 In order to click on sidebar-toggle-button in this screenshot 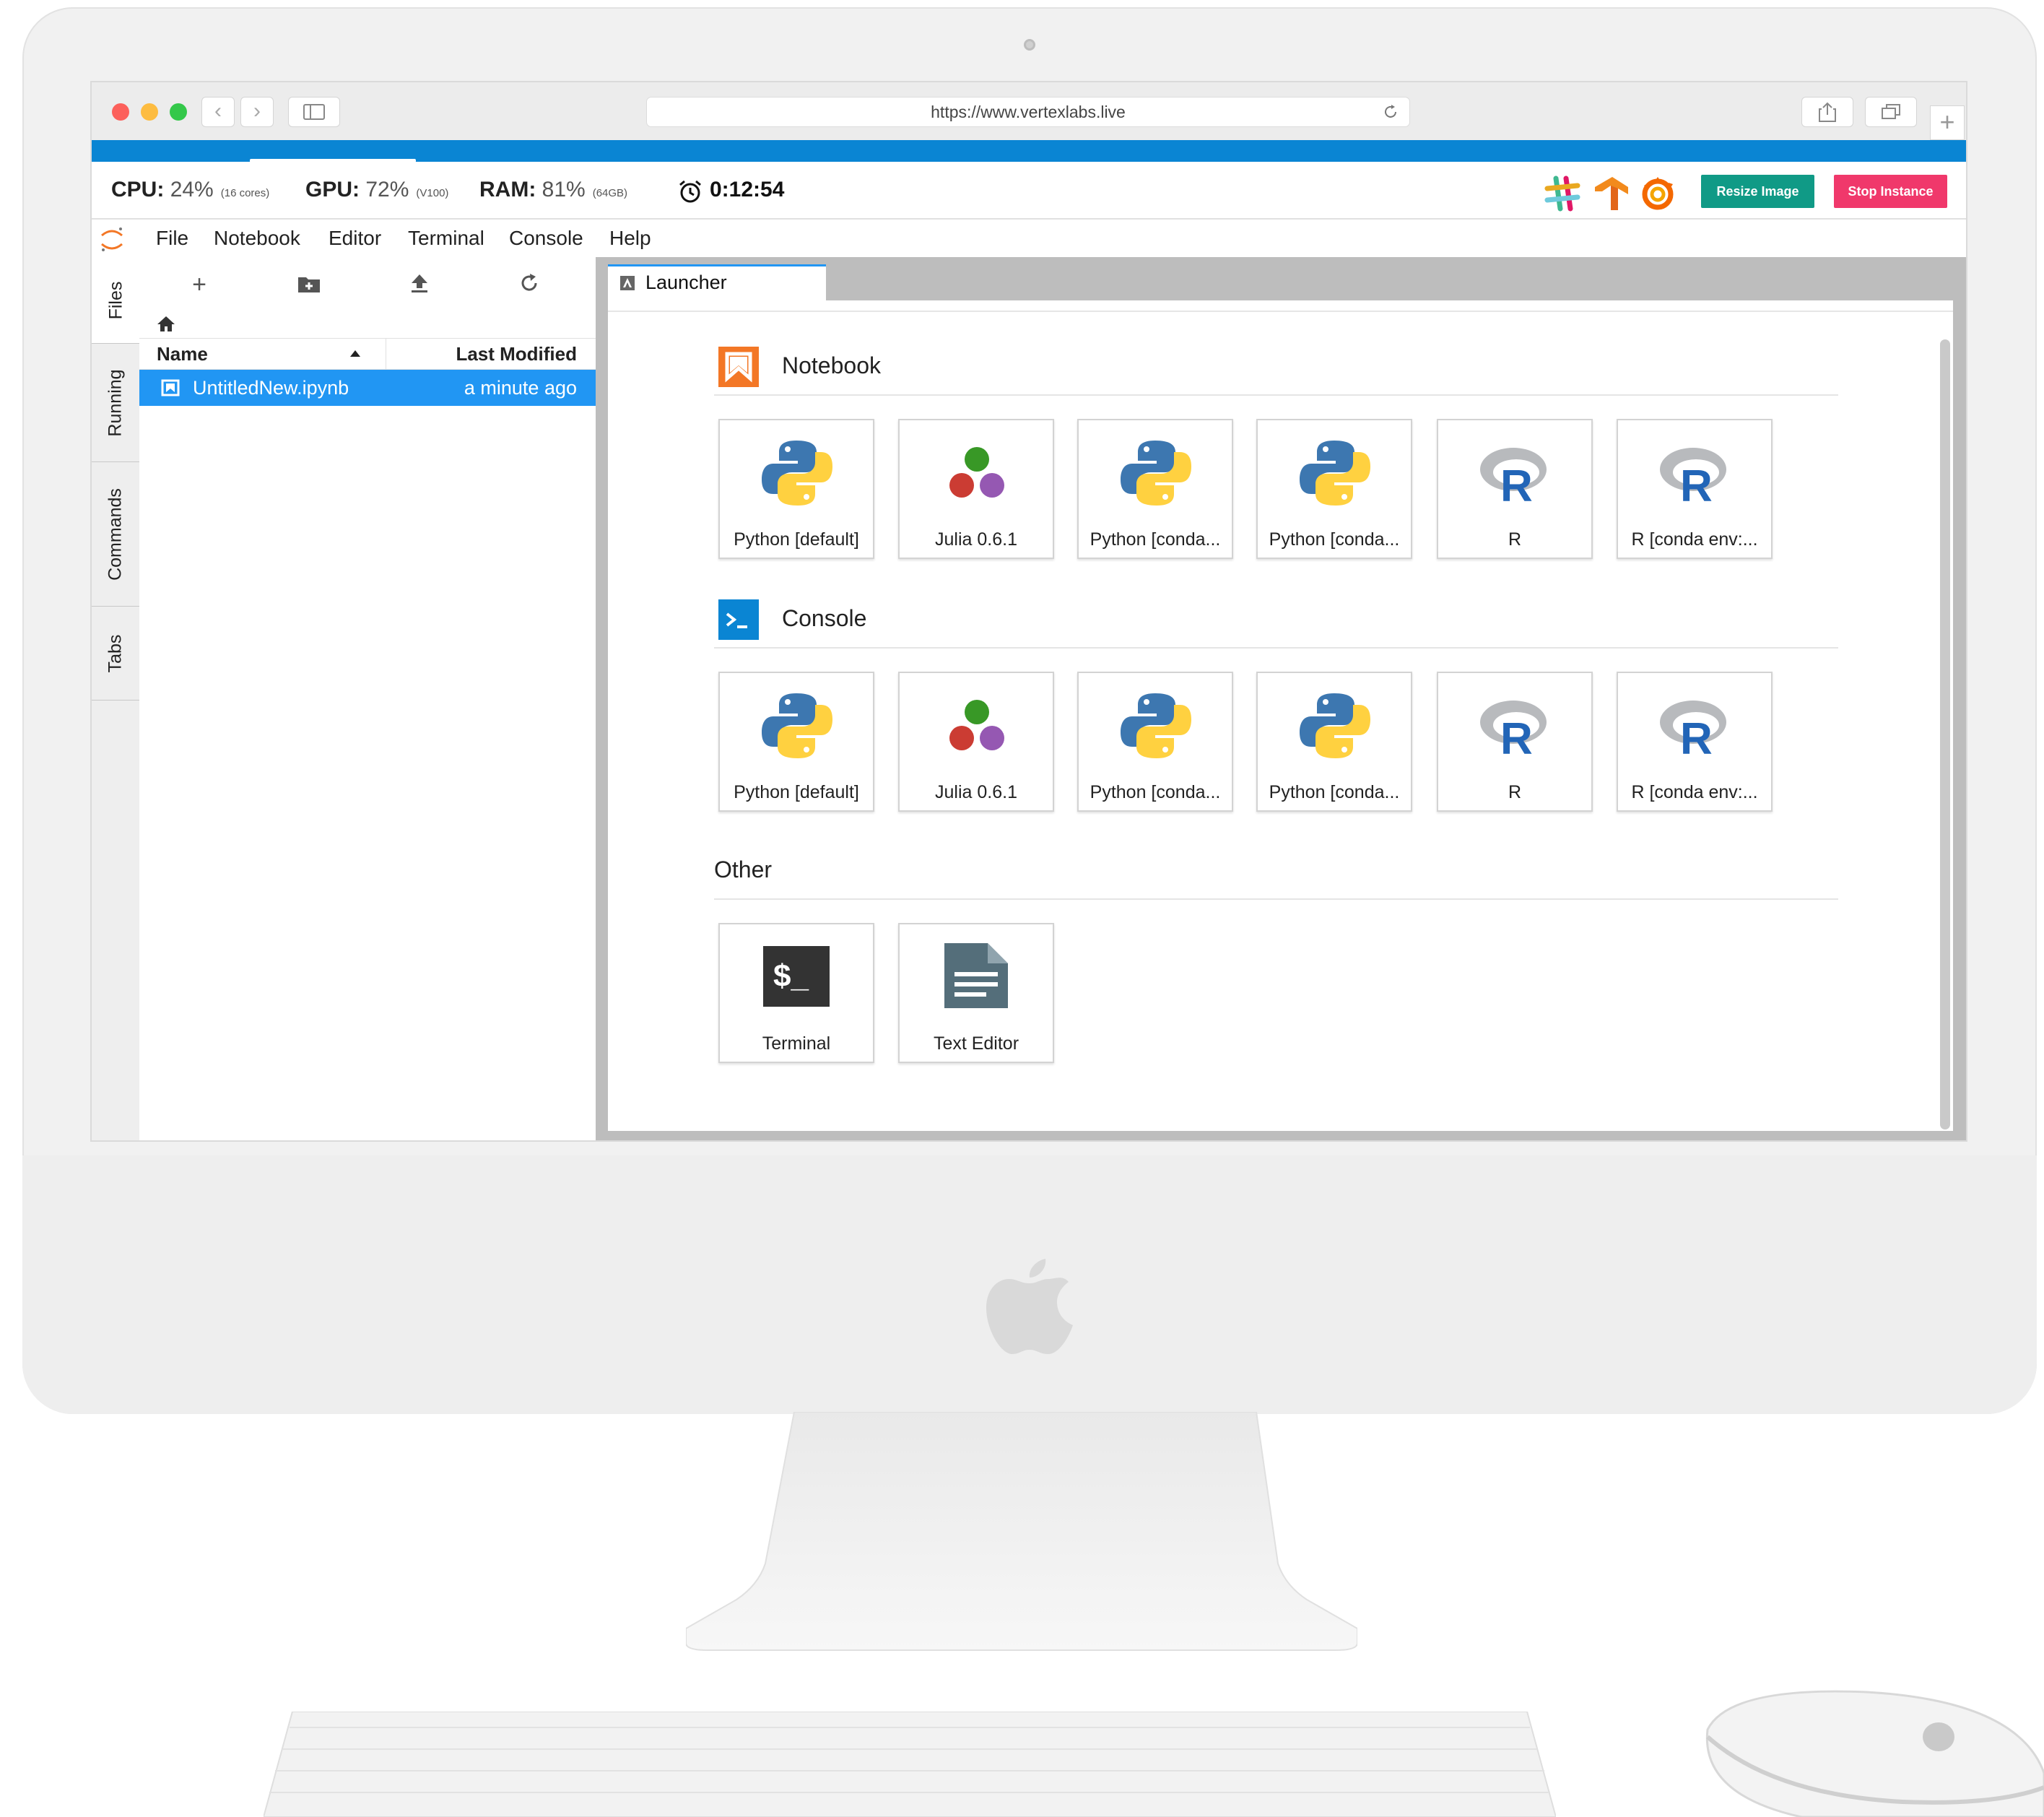, I will do `click(314, 112)`.